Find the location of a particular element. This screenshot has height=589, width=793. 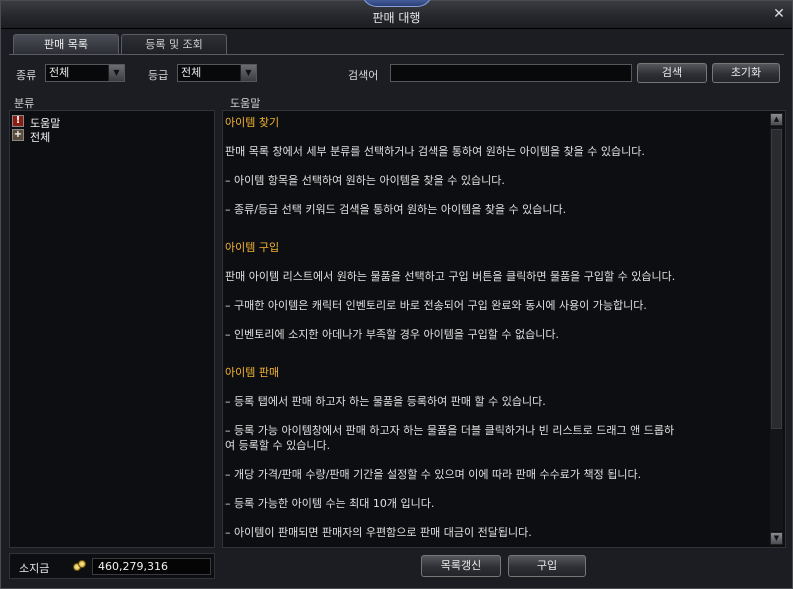

title-bar: 판매 대행 ✕ is located at coordinates (396, 14).